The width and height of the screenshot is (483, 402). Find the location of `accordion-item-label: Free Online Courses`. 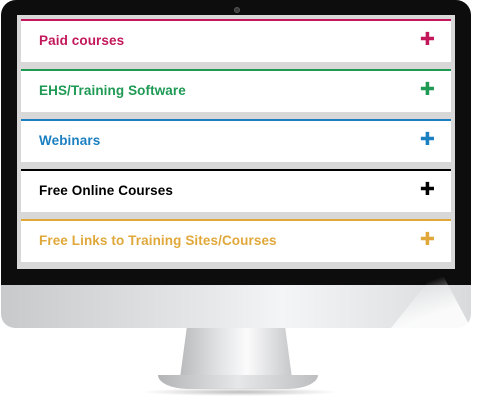

accordion-item-label: Free Online Courses is located at coordinates (106, 190).